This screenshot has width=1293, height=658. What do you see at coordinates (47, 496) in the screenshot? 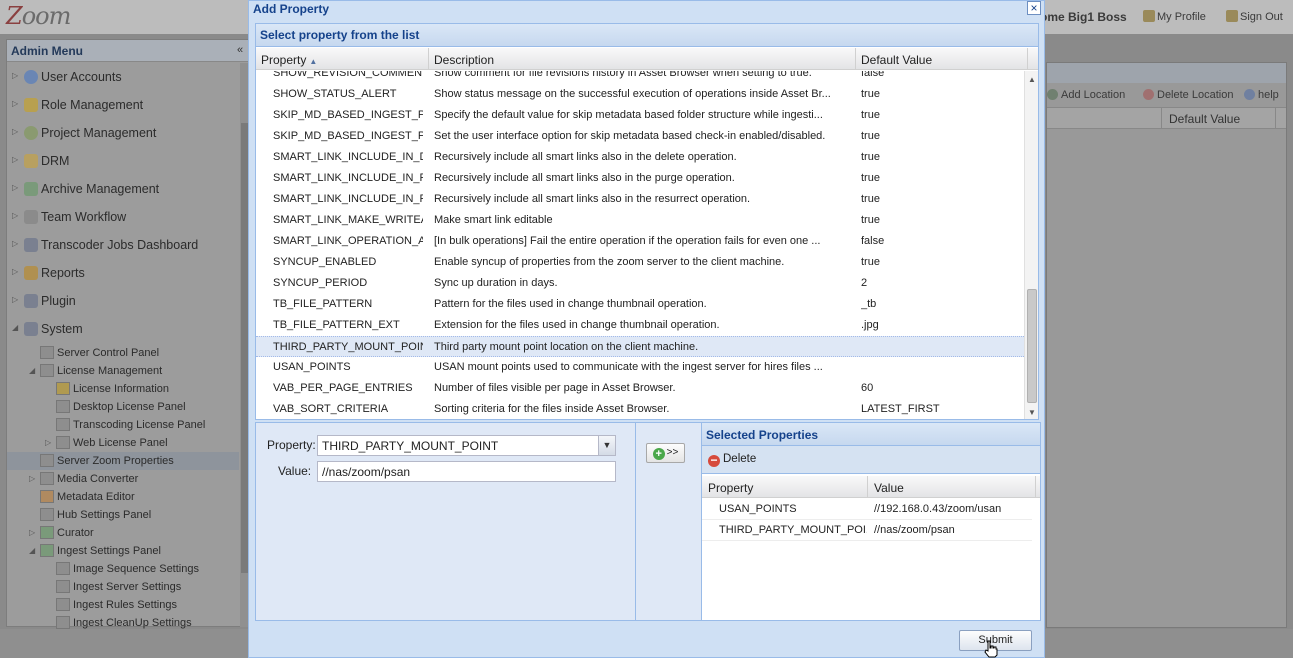
I see `editor-icon` at bounding box center [47, 496].